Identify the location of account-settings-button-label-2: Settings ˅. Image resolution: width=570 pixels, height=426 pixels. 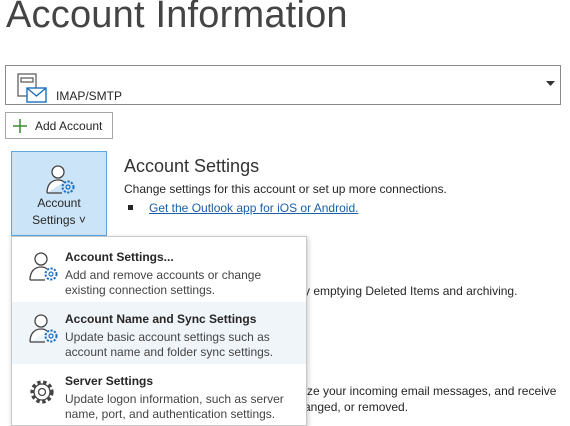
(59, 220).